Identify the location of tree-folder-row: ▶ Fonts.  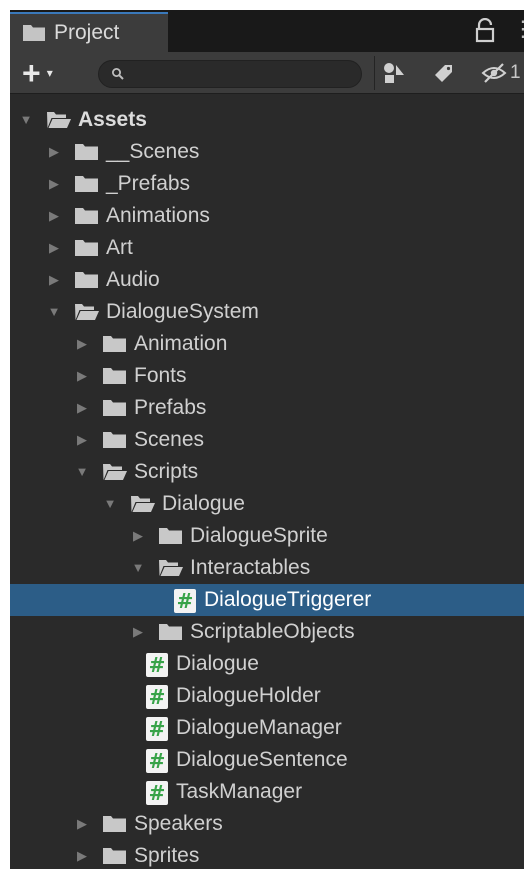
(267, 376).